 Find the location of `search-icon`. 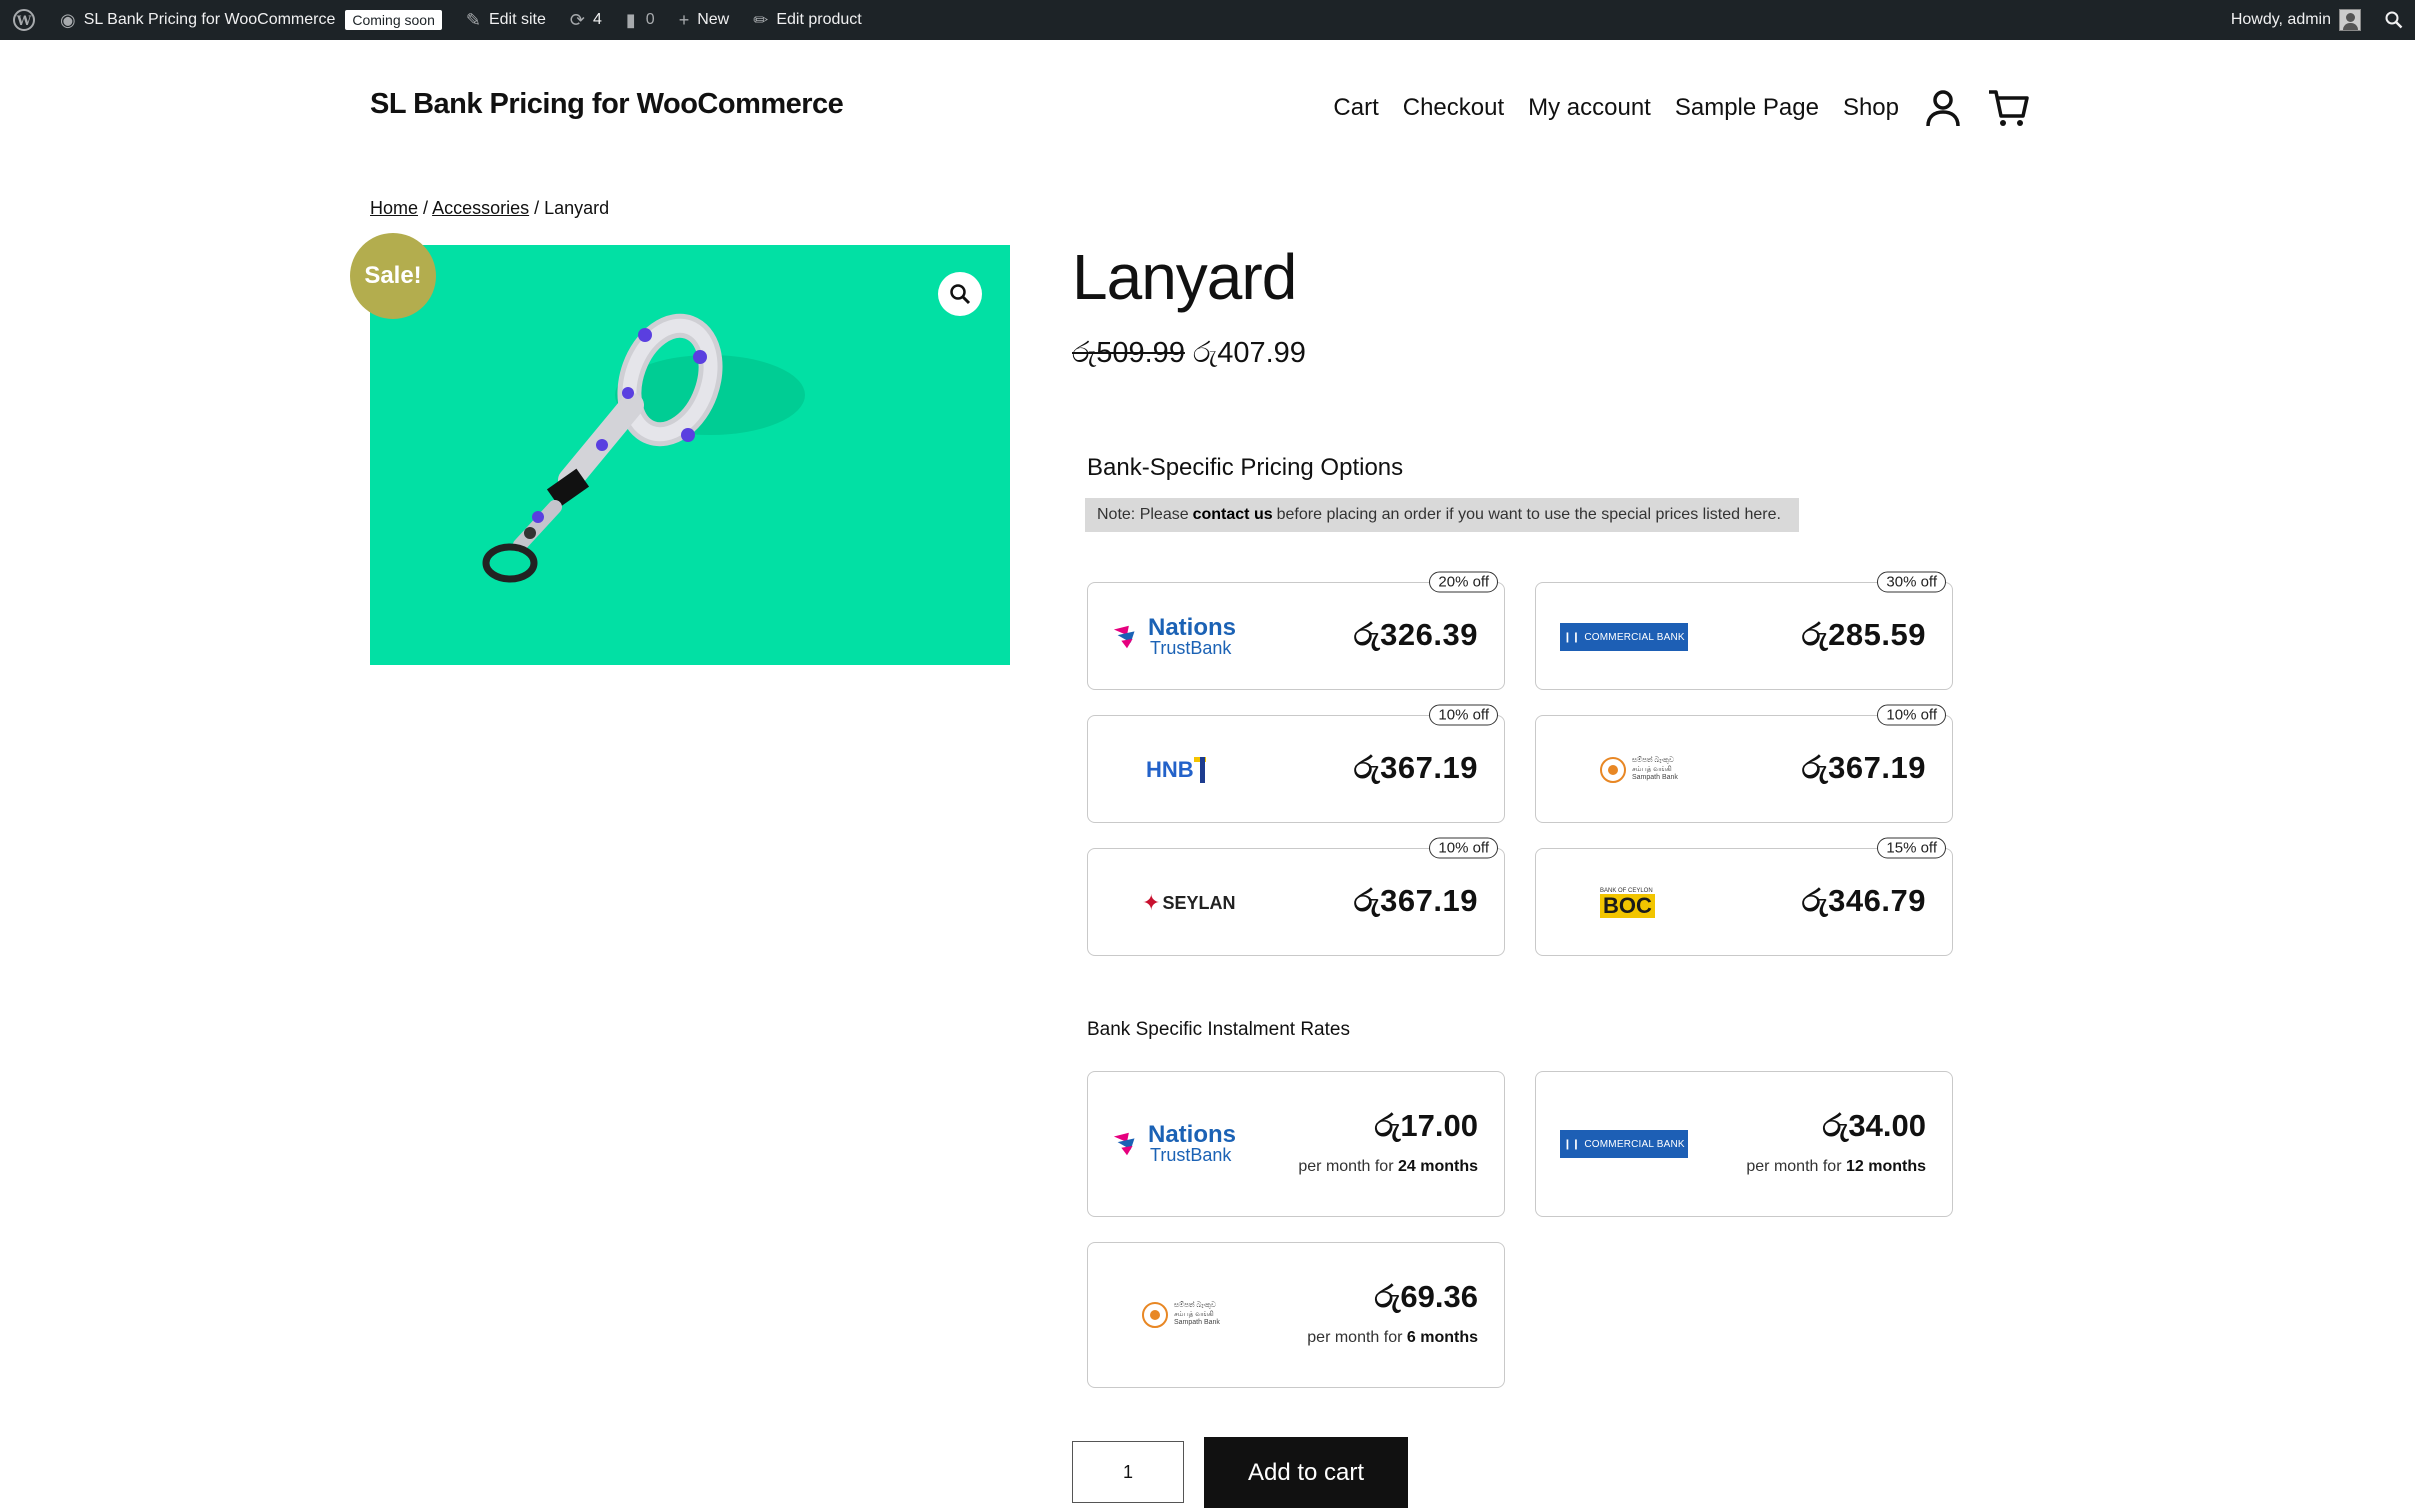

search-icon is located at coordinates (2394, 20).